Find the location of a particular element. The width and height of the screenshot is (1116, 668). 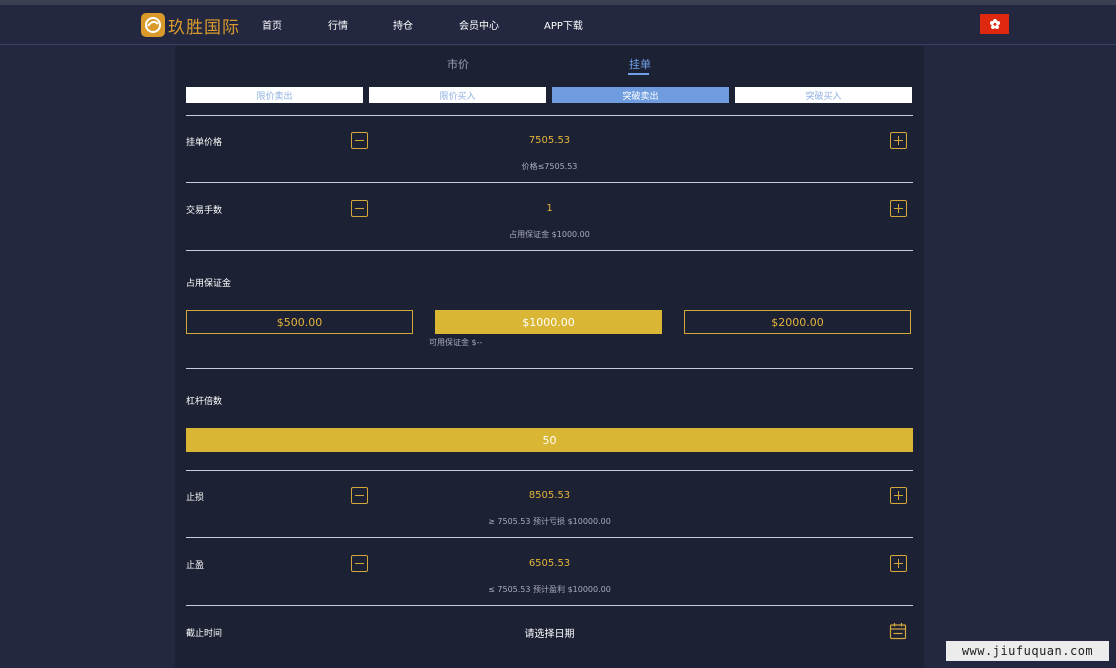

pending-price-value: 7505.53 is located at coordinates (549, 140).